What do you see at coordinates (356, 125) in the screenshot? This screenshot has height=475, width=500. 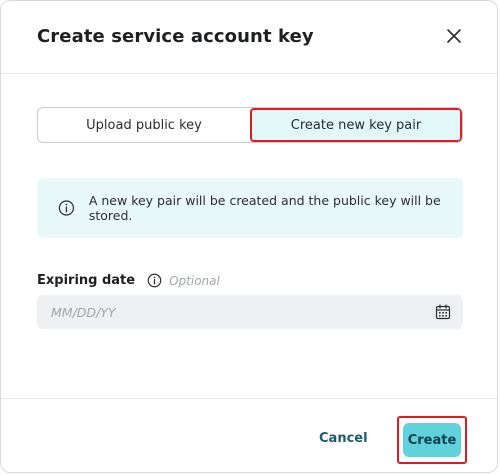 I see `create-new-key-pair-option: Create new key pair` at bounding box center [356, 125].